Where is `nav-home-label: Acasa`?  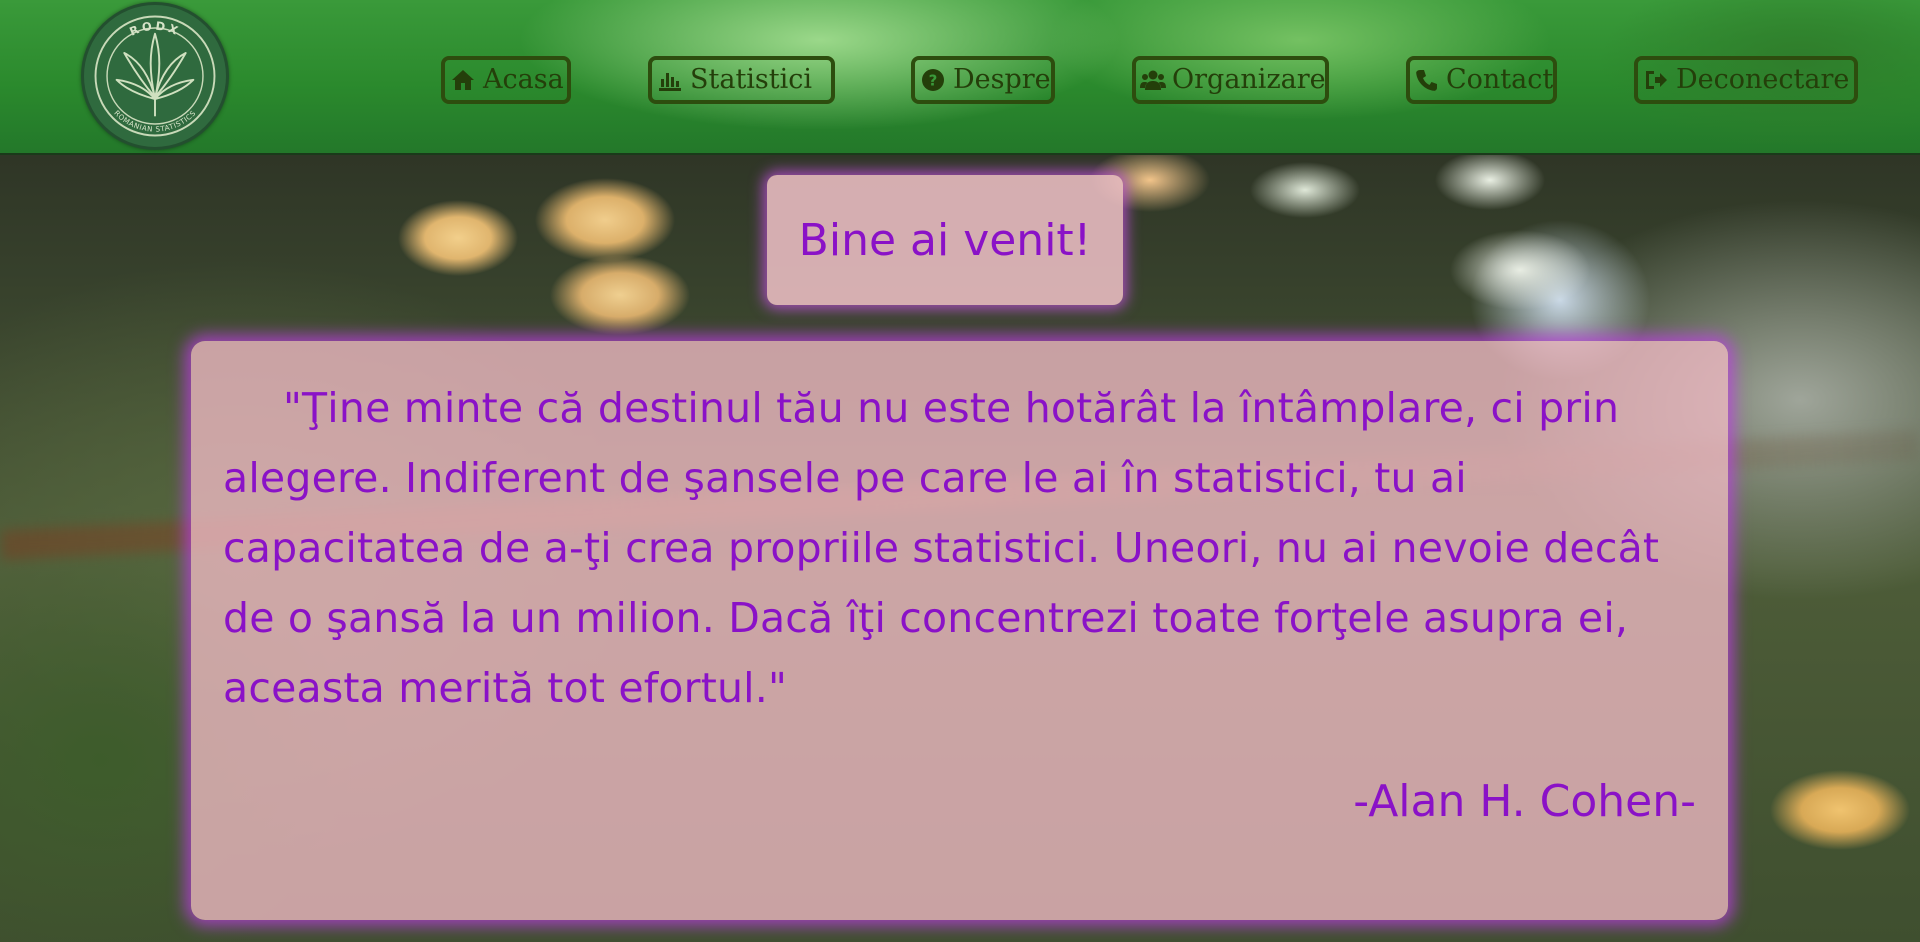
nav-home-label: Acasa is located at coordinates (523, 79).